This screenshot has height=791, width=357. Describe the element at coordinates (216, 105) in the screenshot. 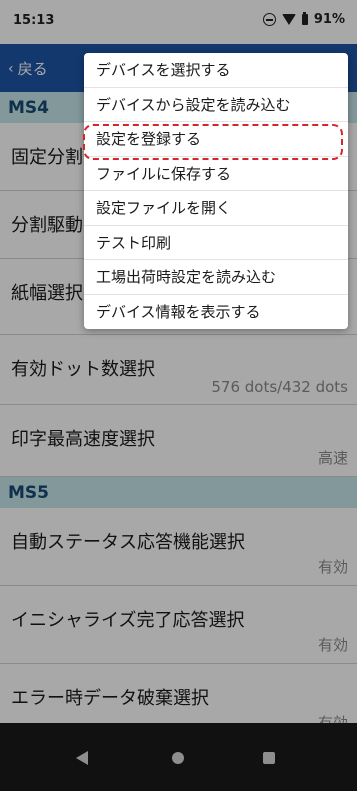

I see `menu-item-read-settings: デバイスから設定を読み込む` at that location.